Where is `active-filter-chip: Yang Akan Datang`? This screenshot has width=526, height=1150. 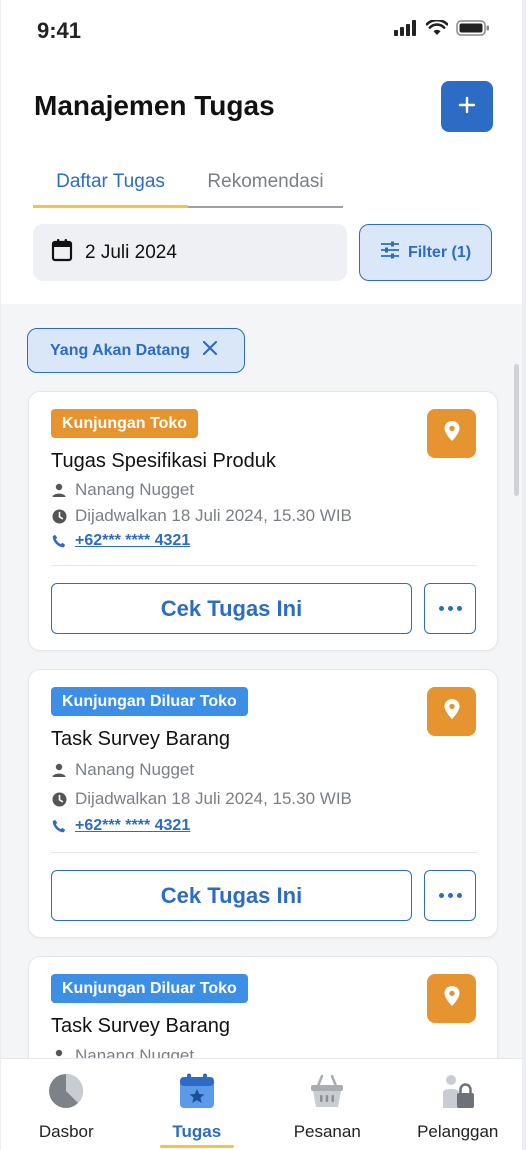 active-filter-chip: Yang Akan Datang is located at coordinates (136, 350).